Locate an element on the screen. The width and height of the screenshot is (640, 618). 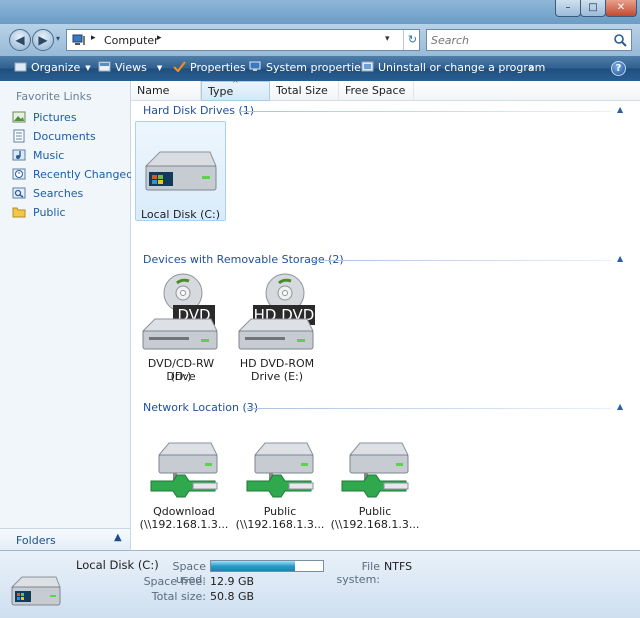
properties-label: Properties is located at coordinates (218, 67).